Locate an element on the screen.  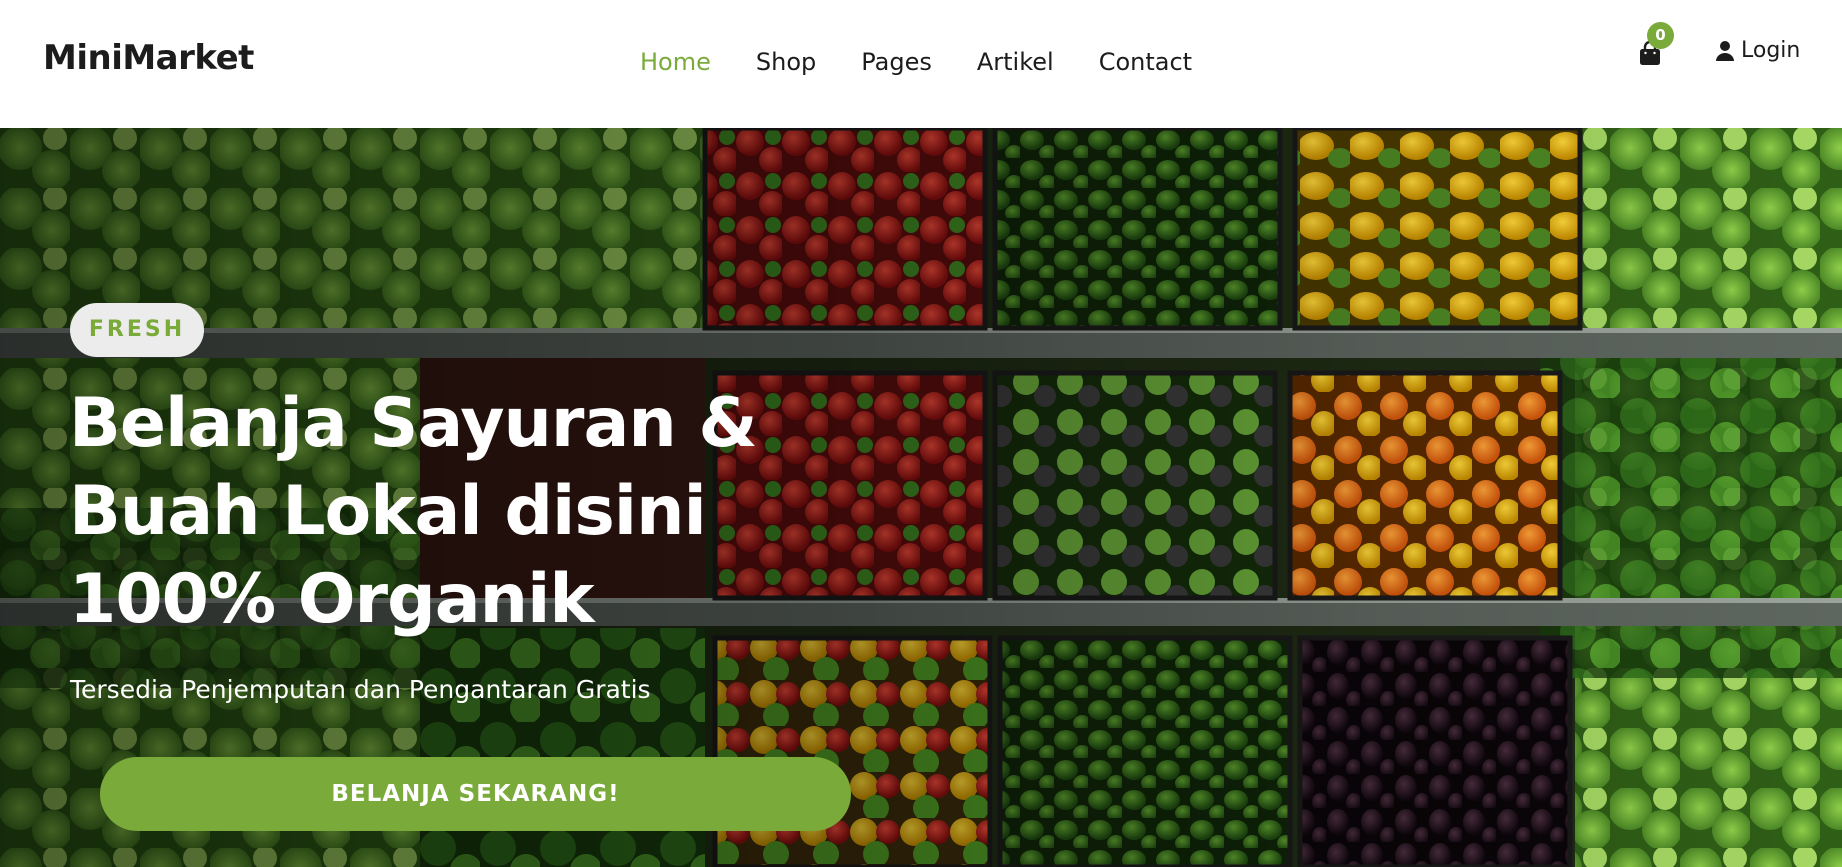
hero-title-line-3: 100% Organik is located at coordinates (332, 599).